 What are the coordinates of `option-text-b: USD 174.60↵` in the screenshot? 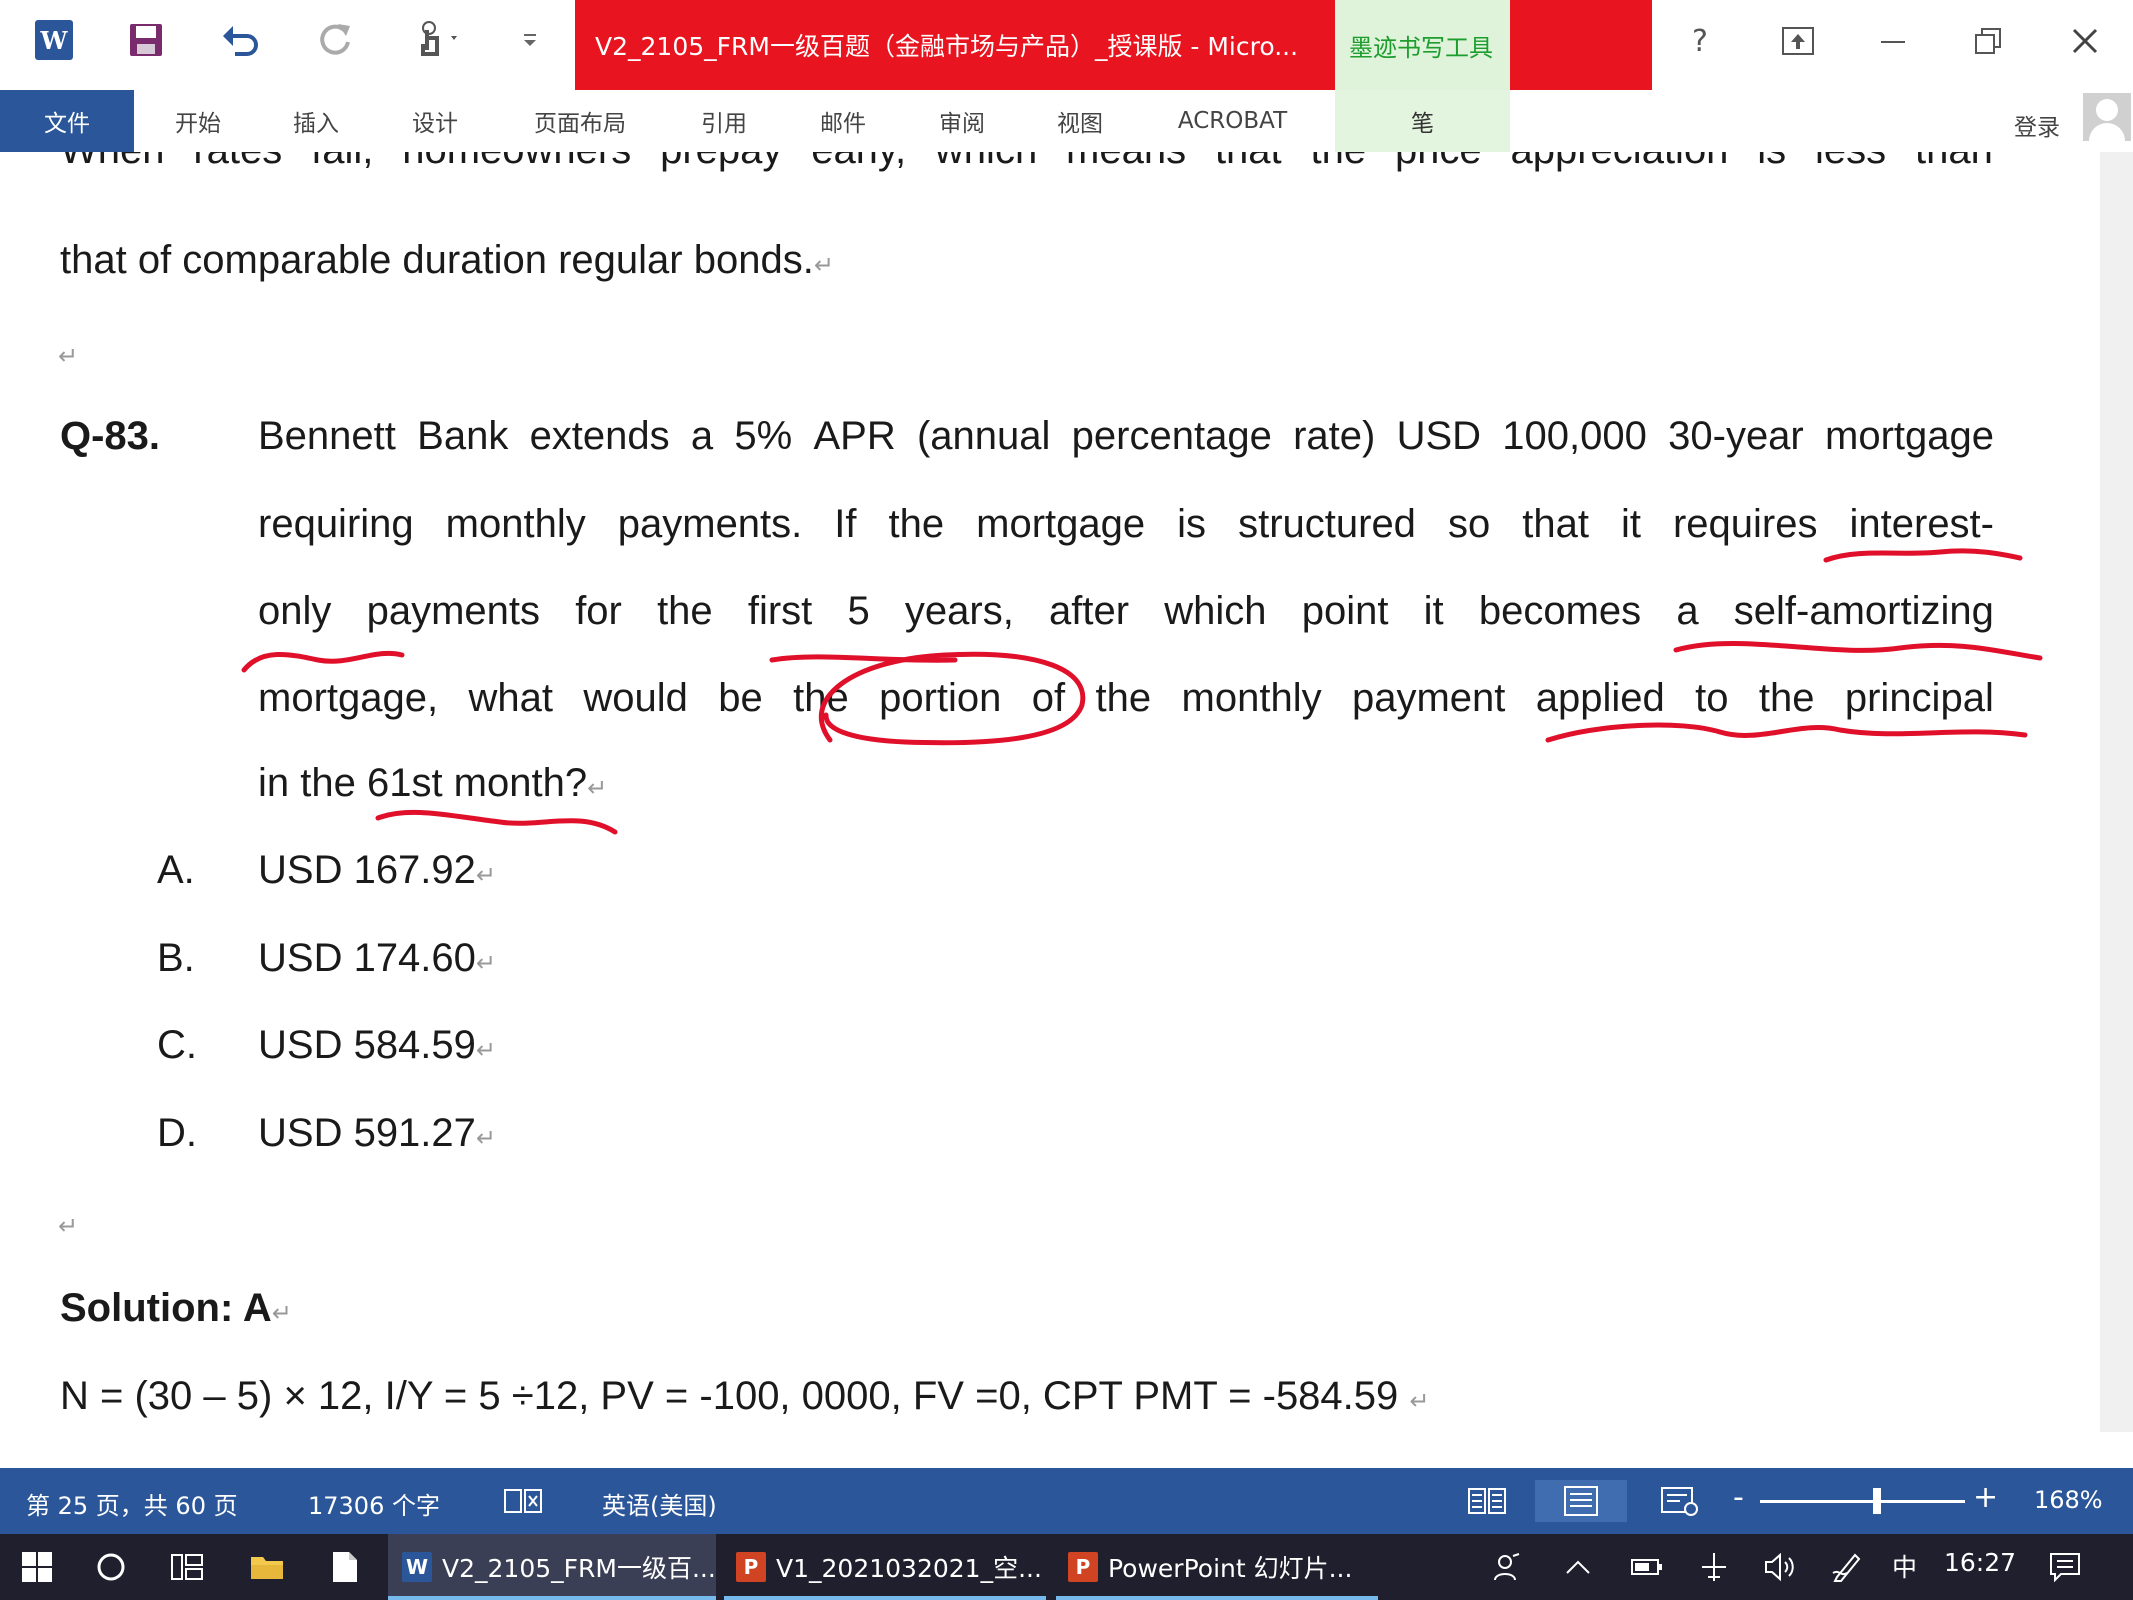 It's located at (377, 958).